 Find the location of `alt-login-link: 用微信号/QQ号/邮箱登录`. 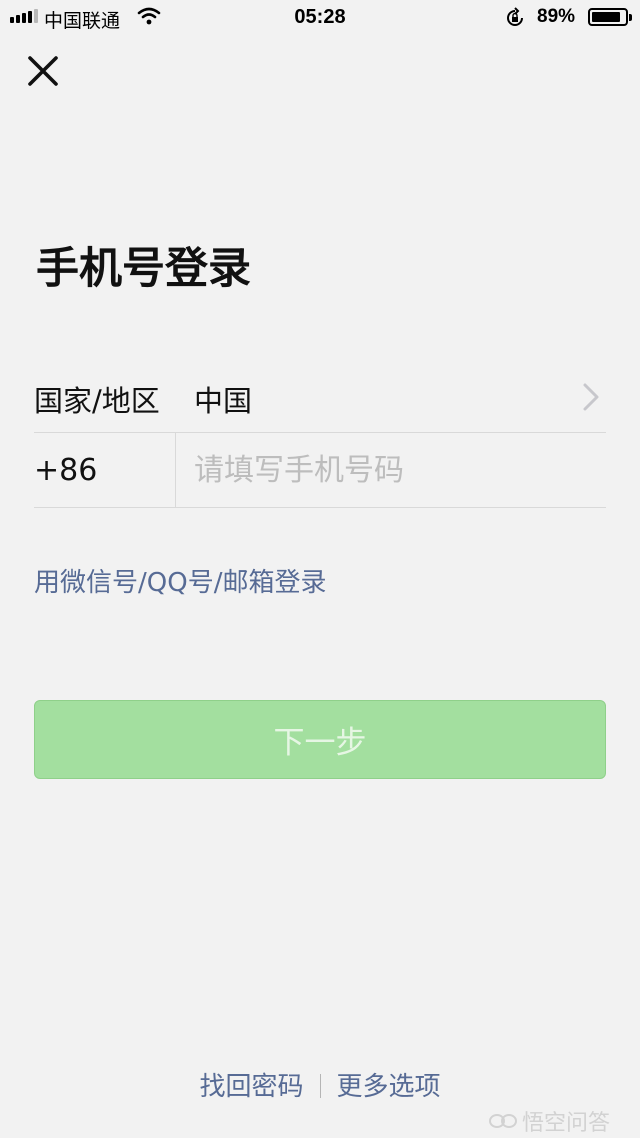

alt-login-link: 用微信号/QQ号/邮箱登录 is located at coordinates (180, 580).